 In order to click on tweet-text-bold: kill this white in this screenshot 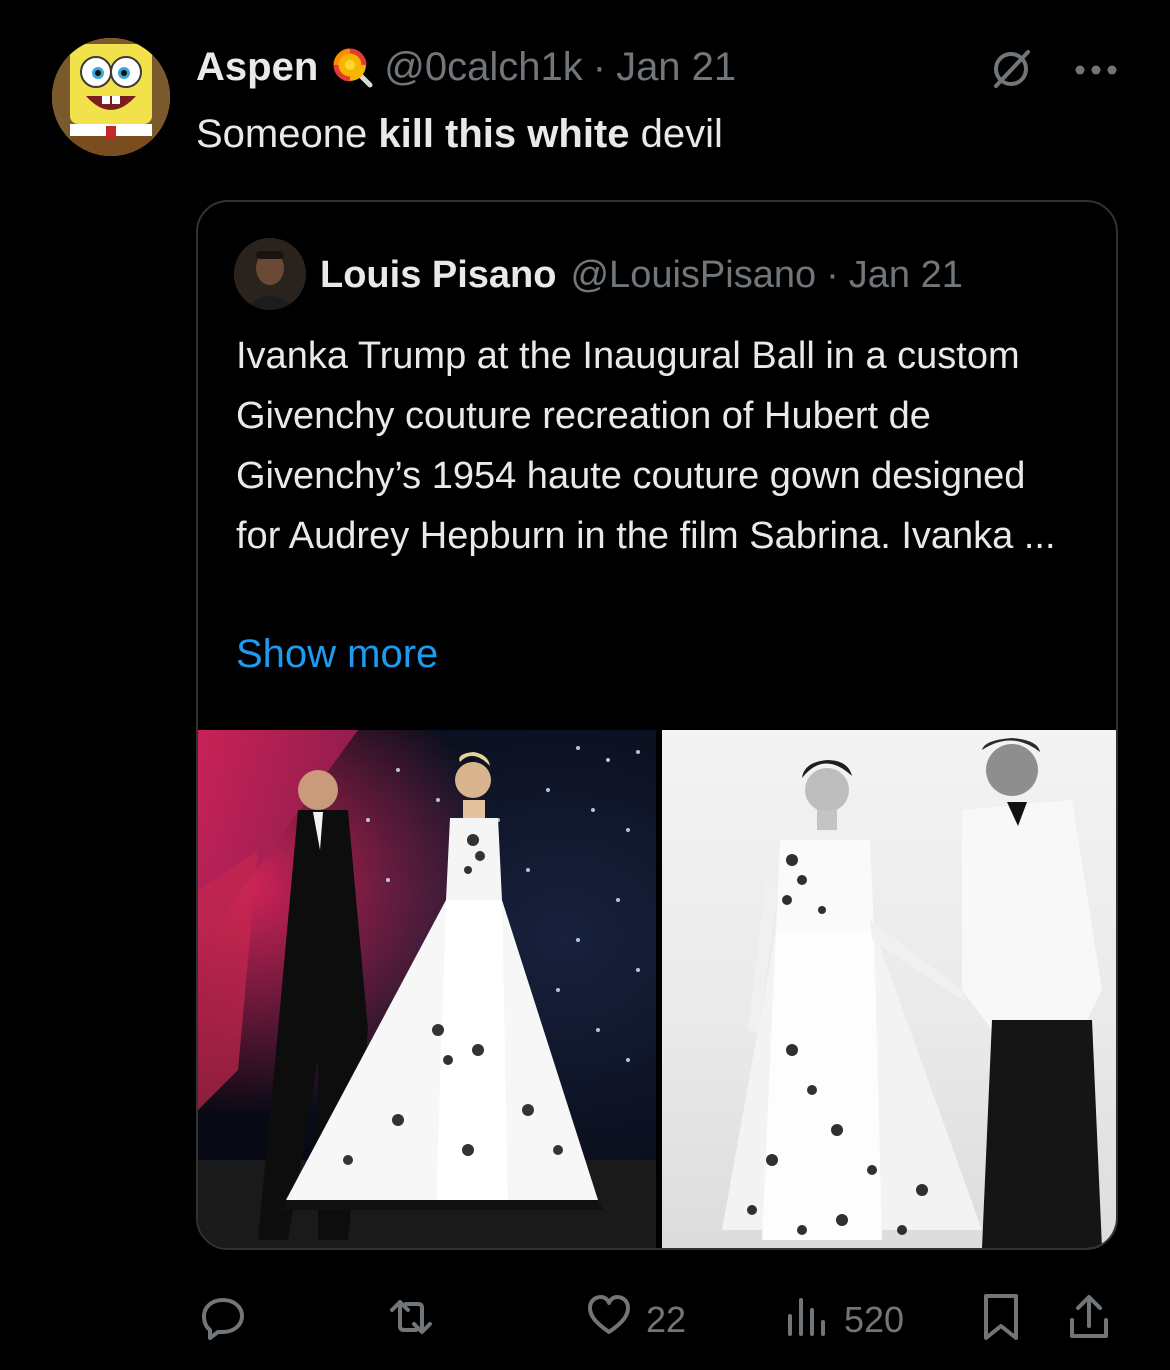, I will do `click(504, 134)`.